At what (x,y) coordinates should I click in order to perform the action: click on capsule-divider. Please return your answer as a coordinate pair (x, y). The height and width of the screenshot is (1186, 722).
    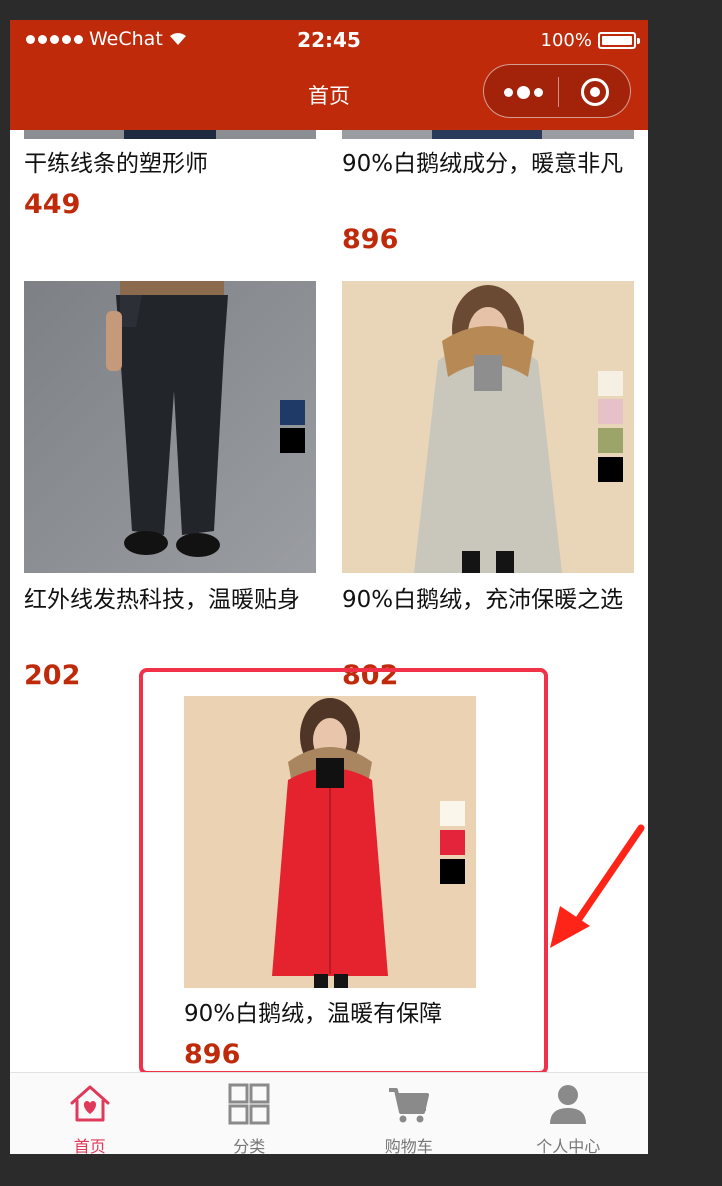
    Looking at the image, I should click on (558, 92).